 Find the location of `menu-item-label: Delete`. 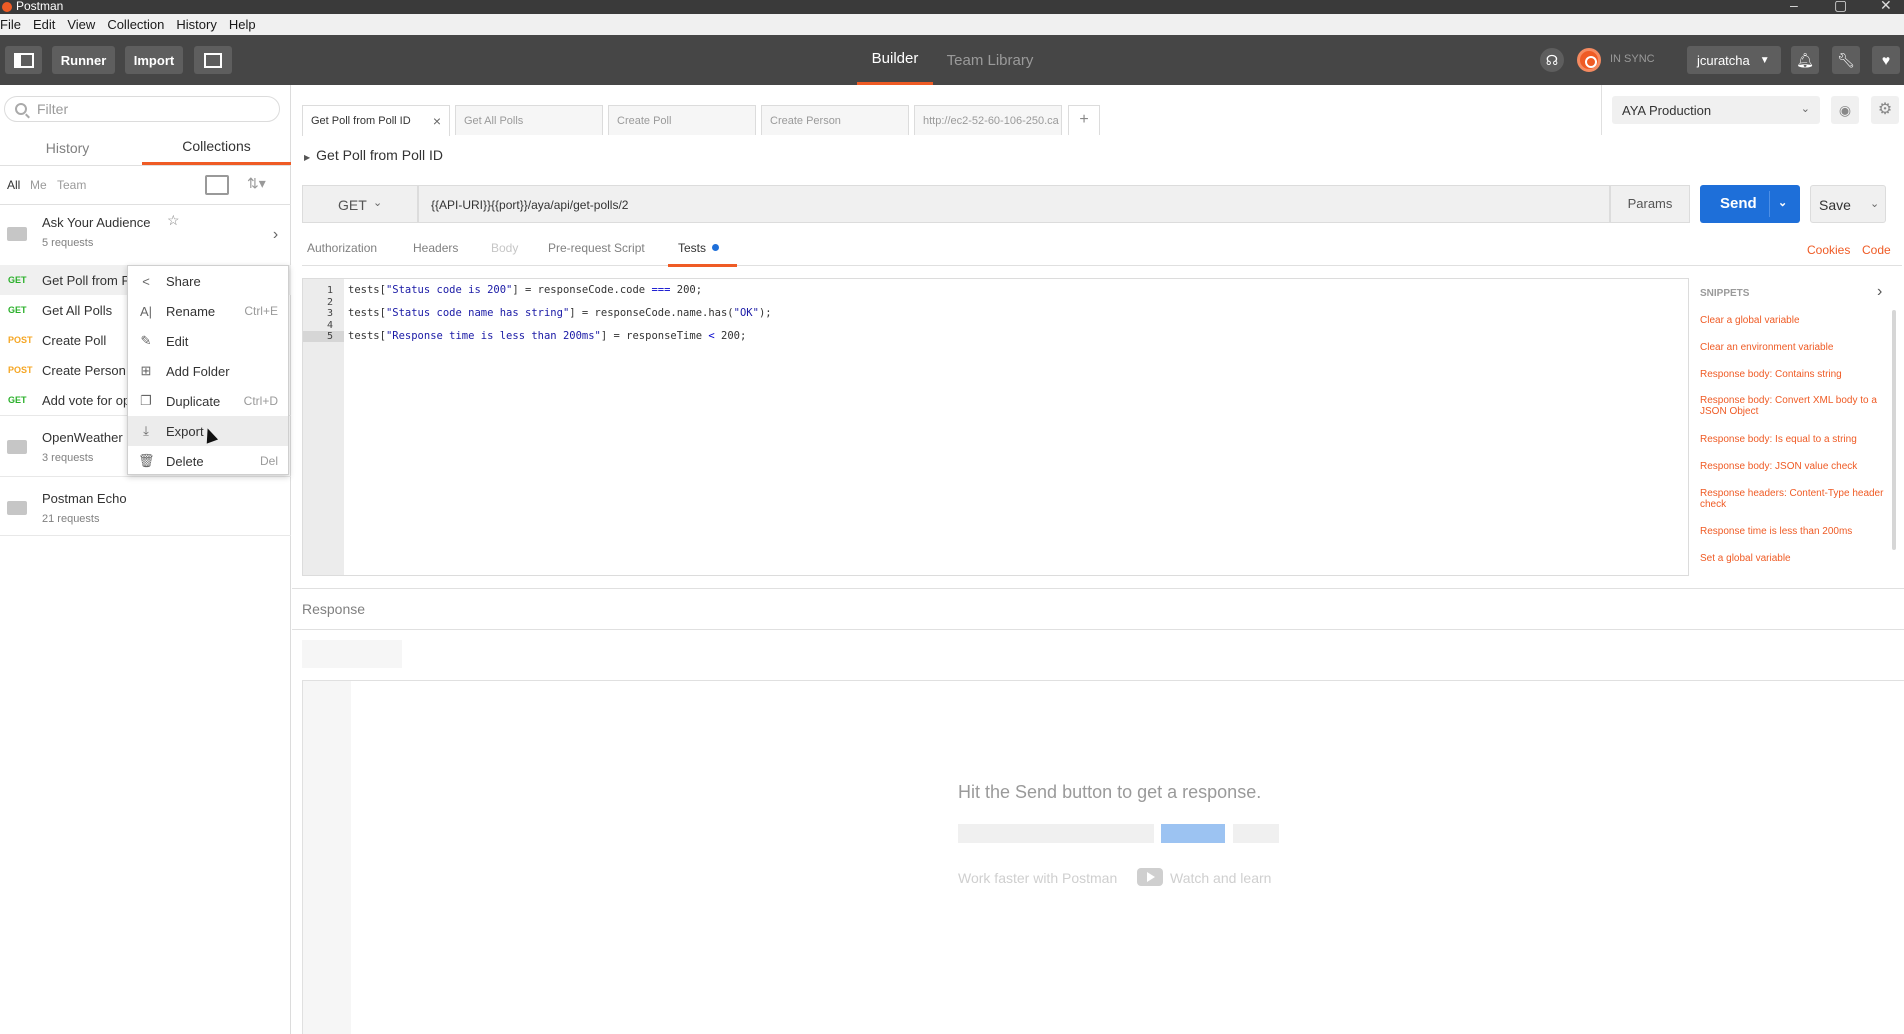

menu-item-label: Delete is located at coordinates (185, 461).